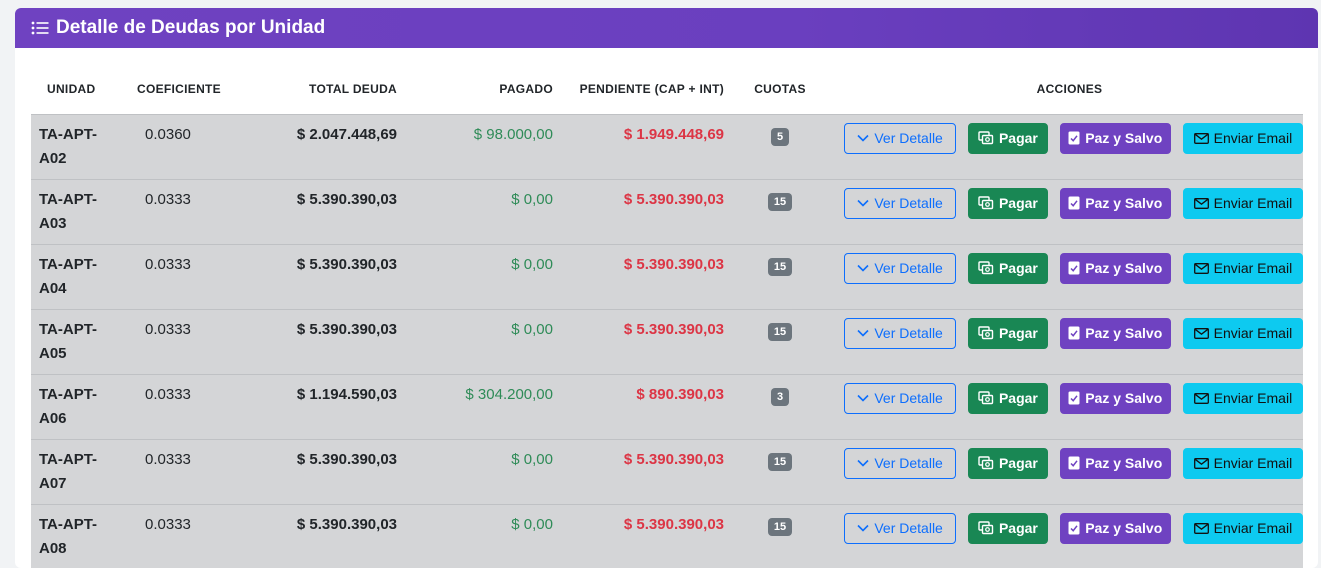 The height and width of the screenshot is (568, 1321). Describe the element at coordinates (195, 89) in the screenshot. I see `col-header-coeficiente: COEFICIENTE` at that location.